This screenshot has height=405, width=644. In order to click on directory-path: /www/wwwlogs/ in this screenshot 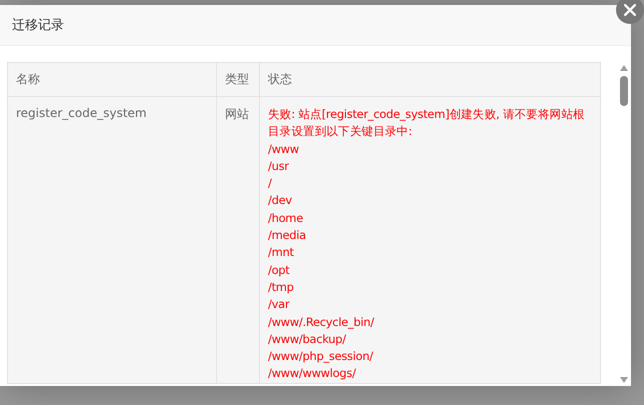, I will do `click(312, 373)`.